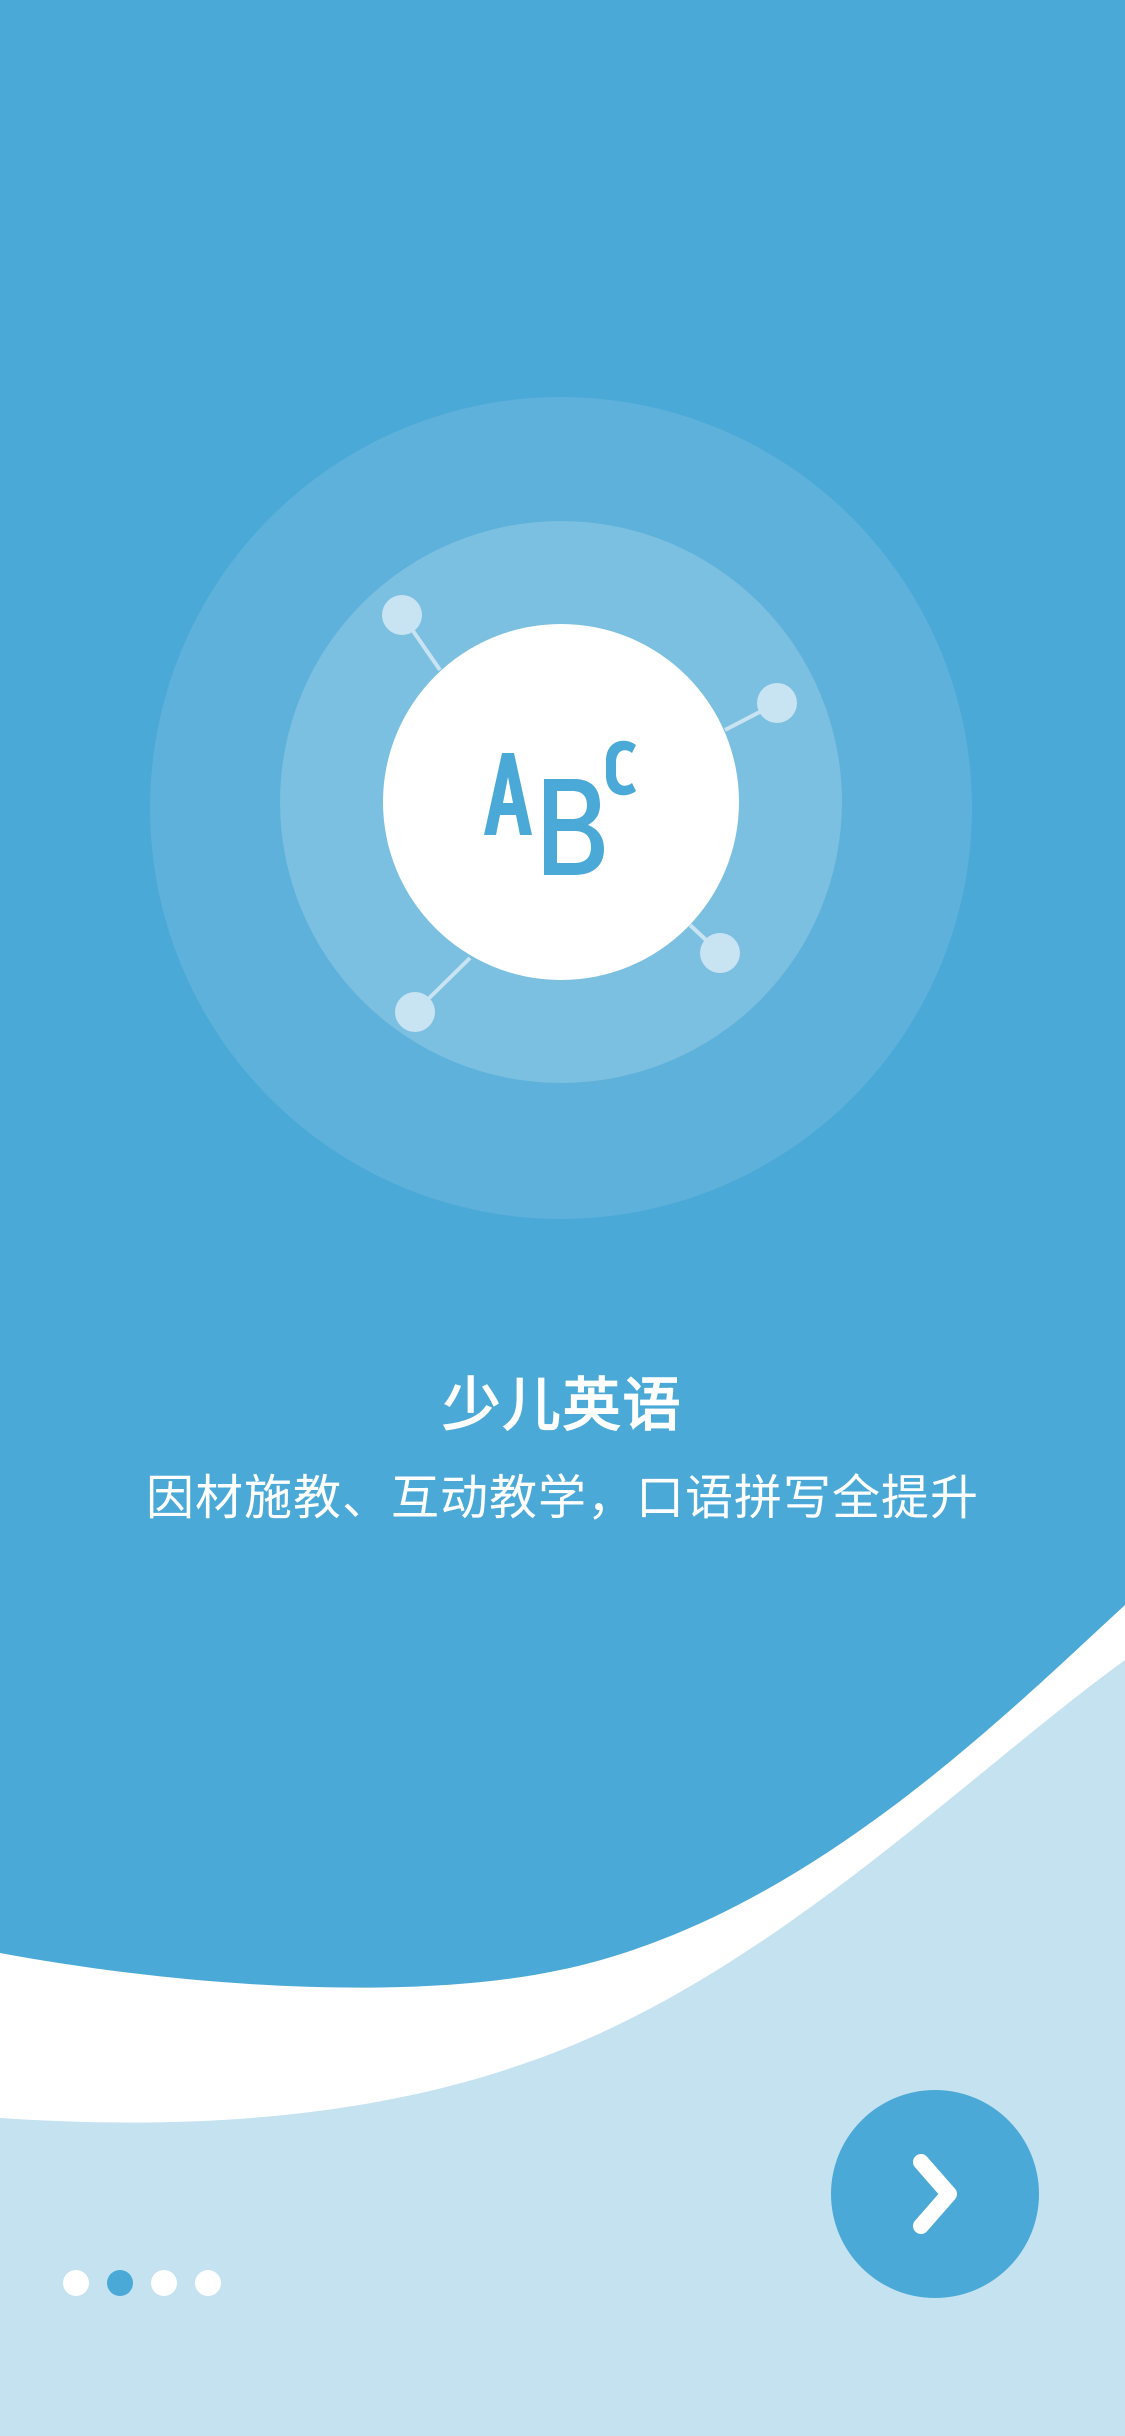  I want to click on abc-letters-icon, so click(560, 807).